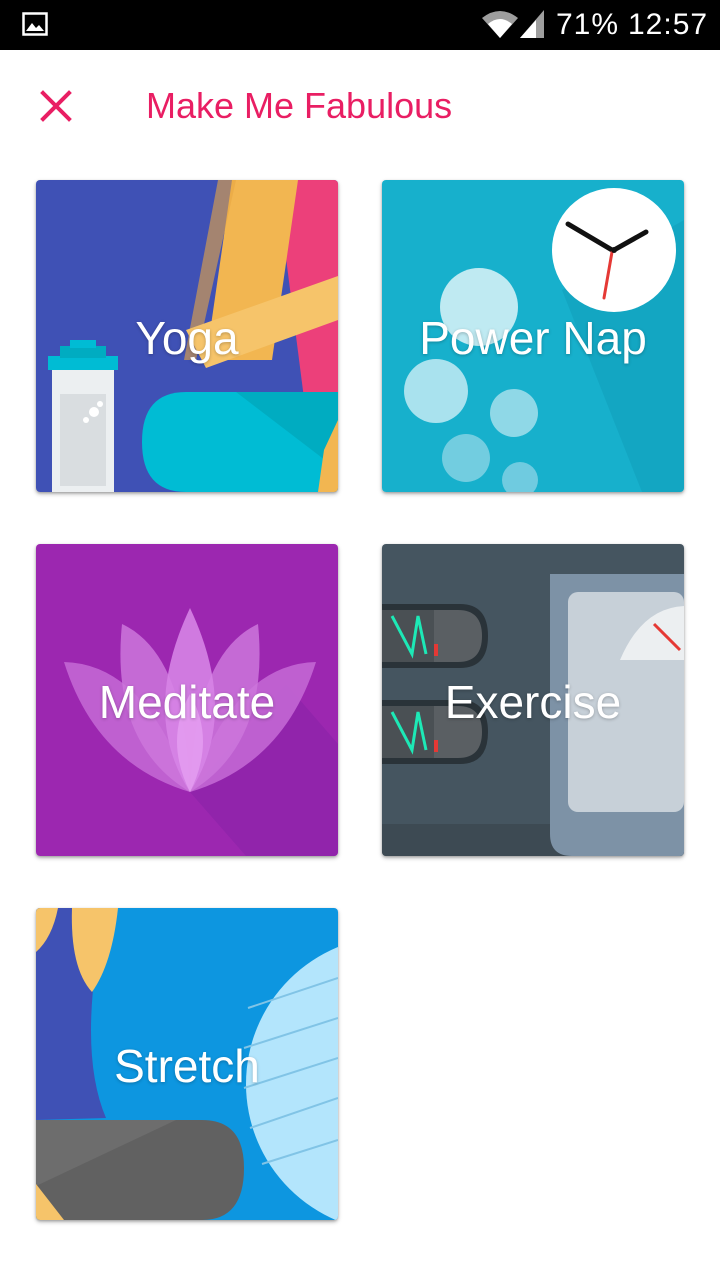  I want to click on card-label-yoga: Yoga, so click(187, 338).